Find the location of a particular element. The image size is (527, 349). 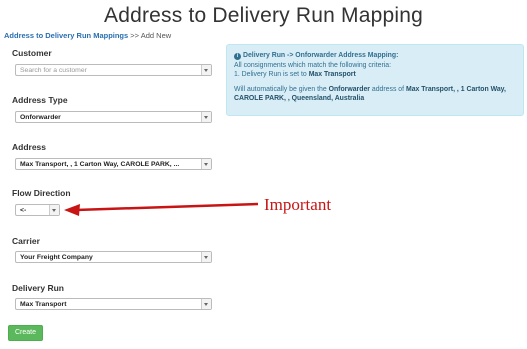

annotation-arrow-icon is located at coordinates (161, 209).